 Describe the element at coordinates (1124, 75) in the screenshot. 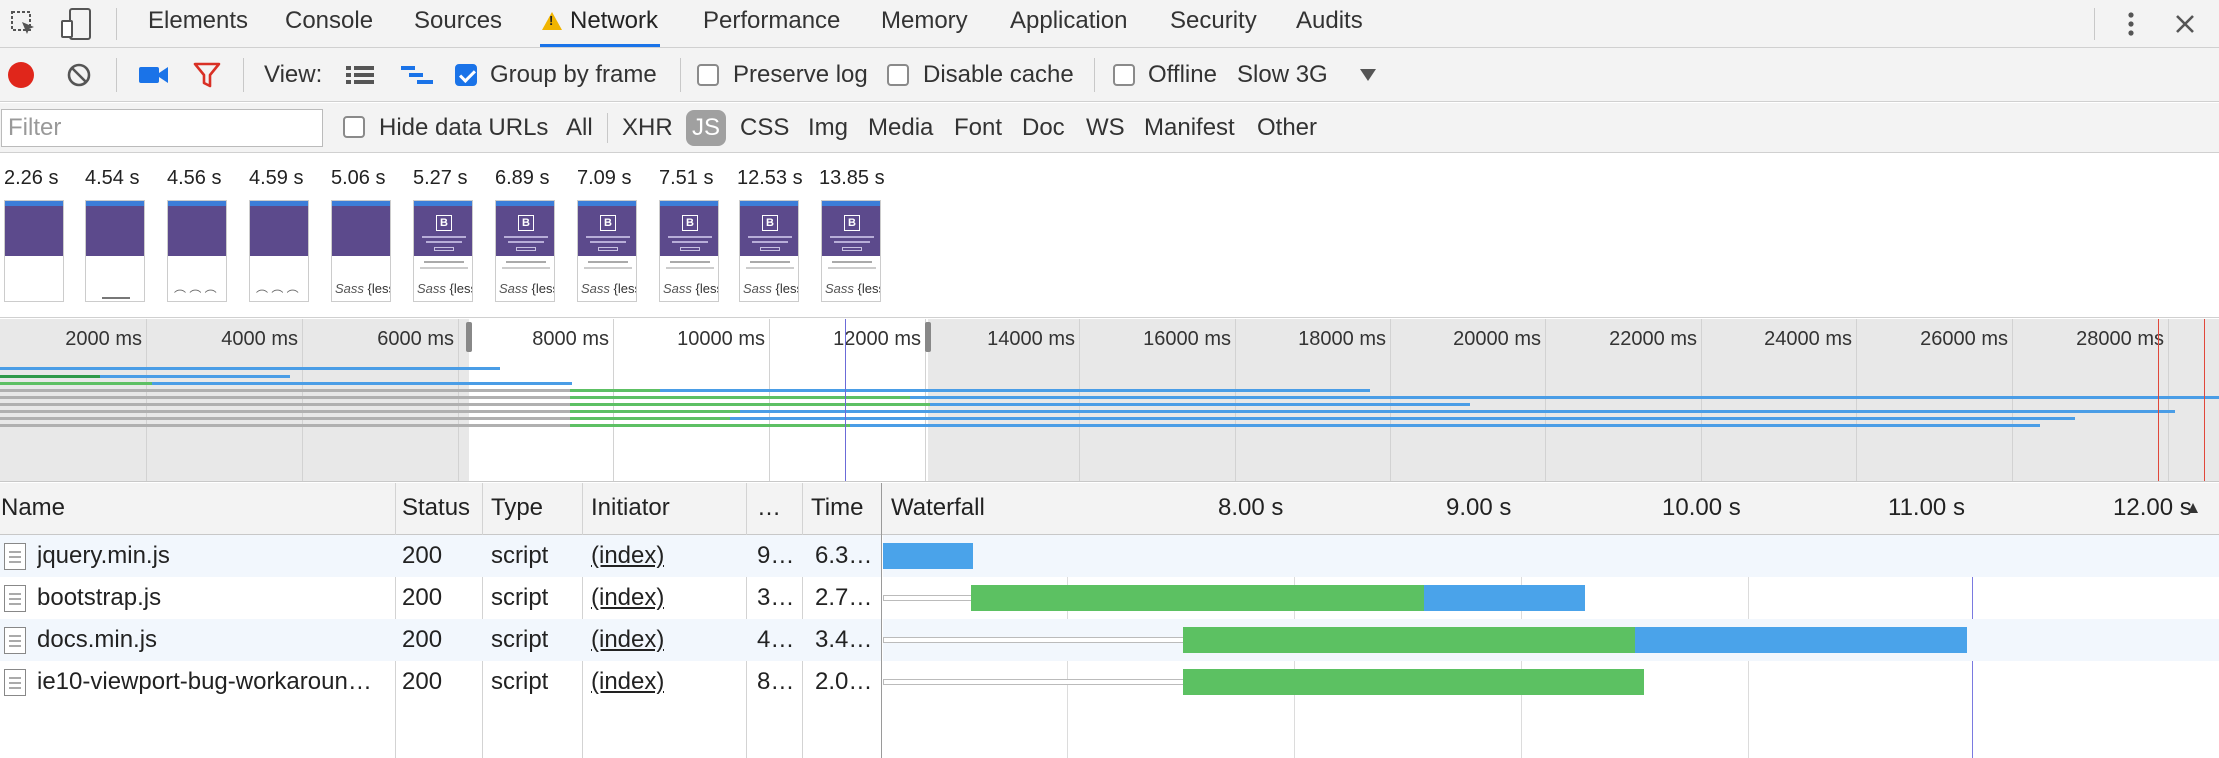

I see `offline-checkbox` at that location.